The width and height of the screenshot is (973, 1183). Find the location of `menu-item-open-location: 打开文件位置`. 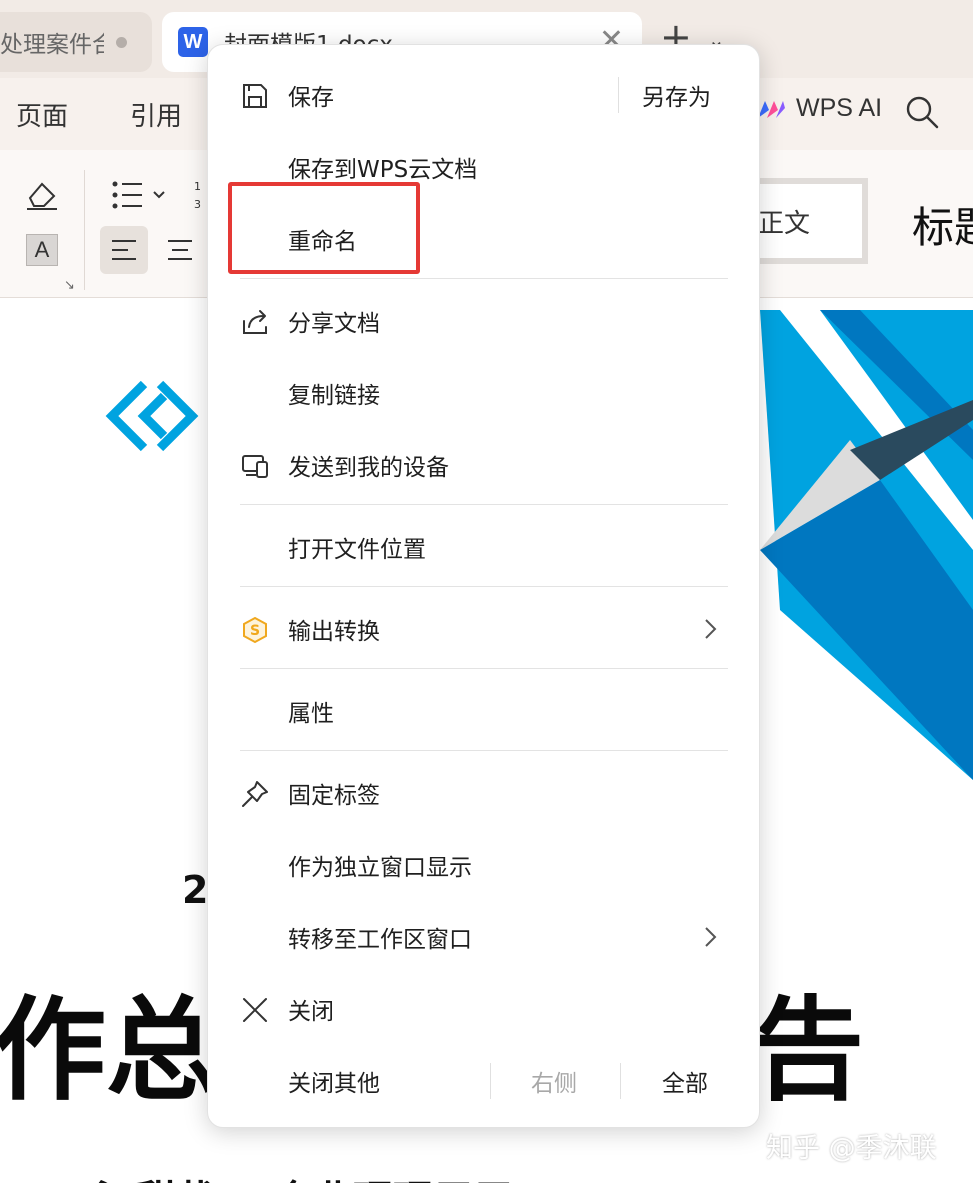

menu-item-open-location: 打开文件位置 is located at coordinates (484, 547).